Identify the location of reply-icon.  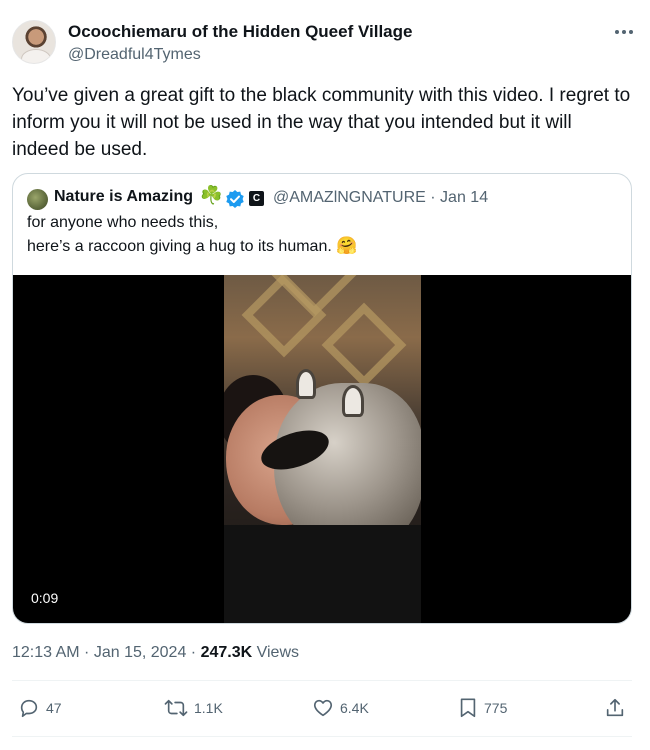
(32, 708).